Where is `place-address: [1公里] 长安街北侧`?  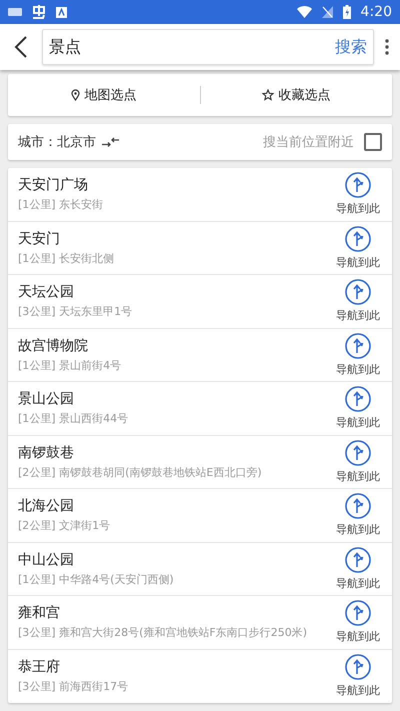 place-address: [1公里] 长安街北侧 is located at coordinates (67, 258).